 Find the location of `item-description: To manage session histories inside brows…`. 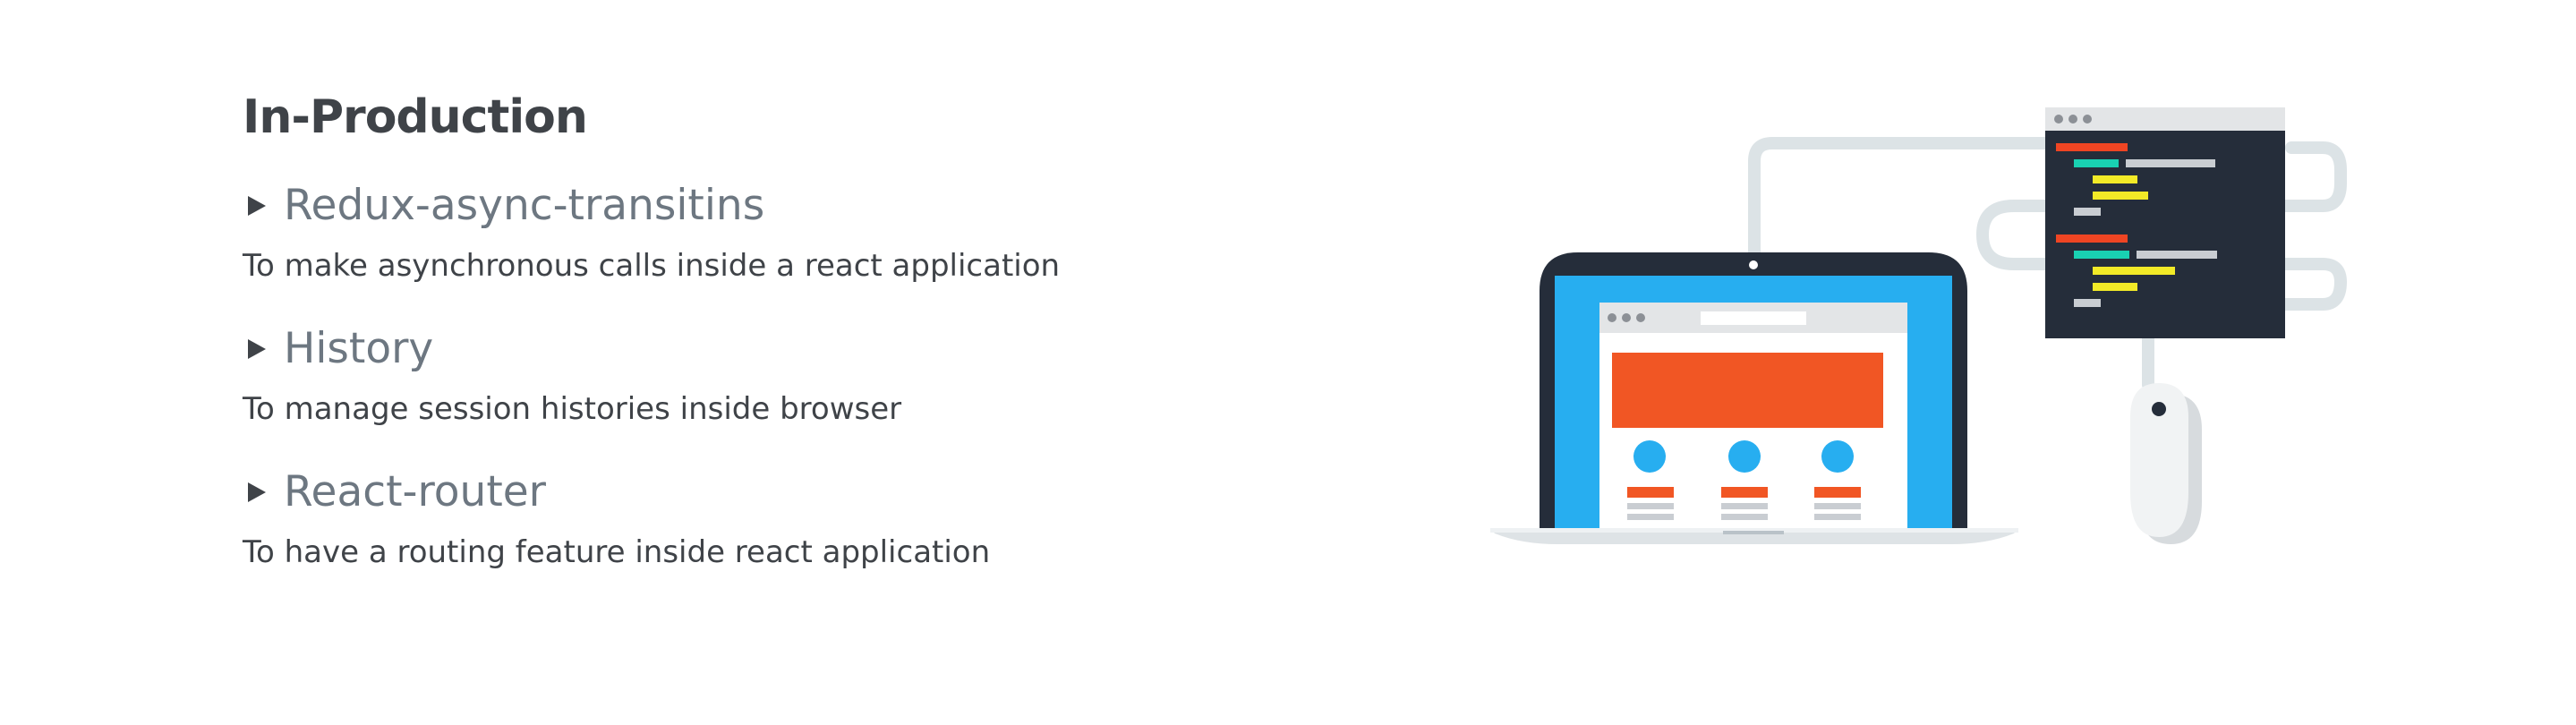

item-description: To manage session histories inside brows… is located at coordinates (572, 409).